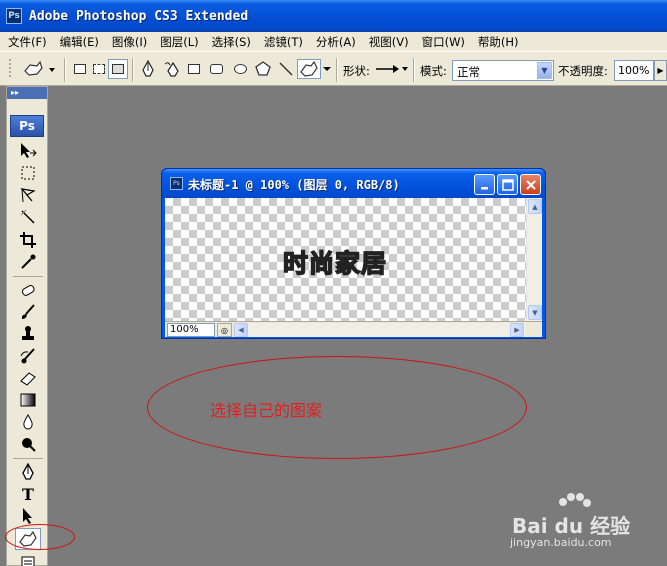  I want to click on blur-tool, so click(28, 422).